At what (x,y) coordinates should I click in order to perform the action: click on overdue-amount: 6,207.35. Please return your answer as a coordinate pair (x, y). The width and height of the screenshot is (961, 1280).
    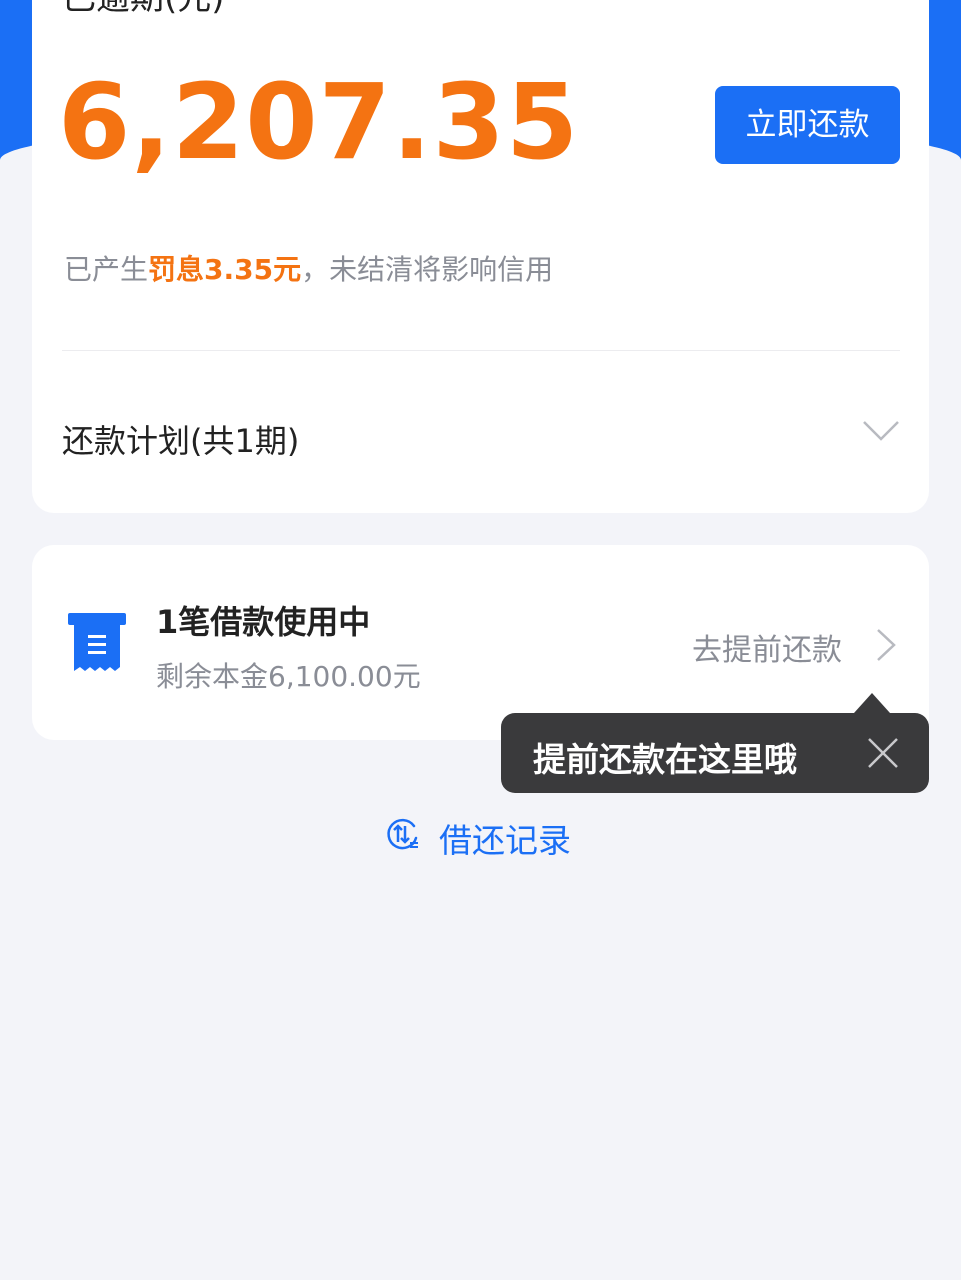
    Looking at the image, I should click on (319, 122).